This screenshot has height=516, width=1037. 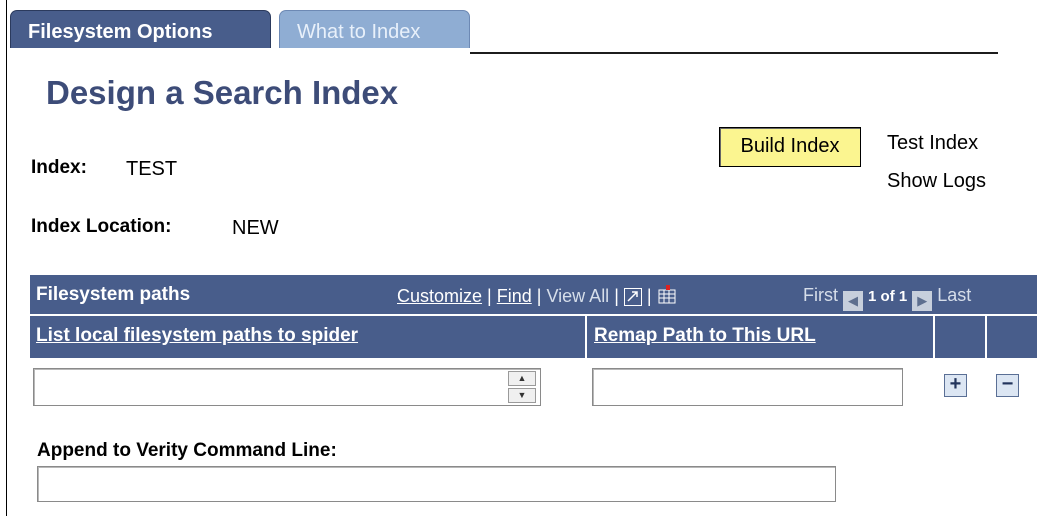 What do you see at coordinates (522, 378) in the screenshot?
I see `scroll-up-icon: ▲` at bounding box center [522, 378].